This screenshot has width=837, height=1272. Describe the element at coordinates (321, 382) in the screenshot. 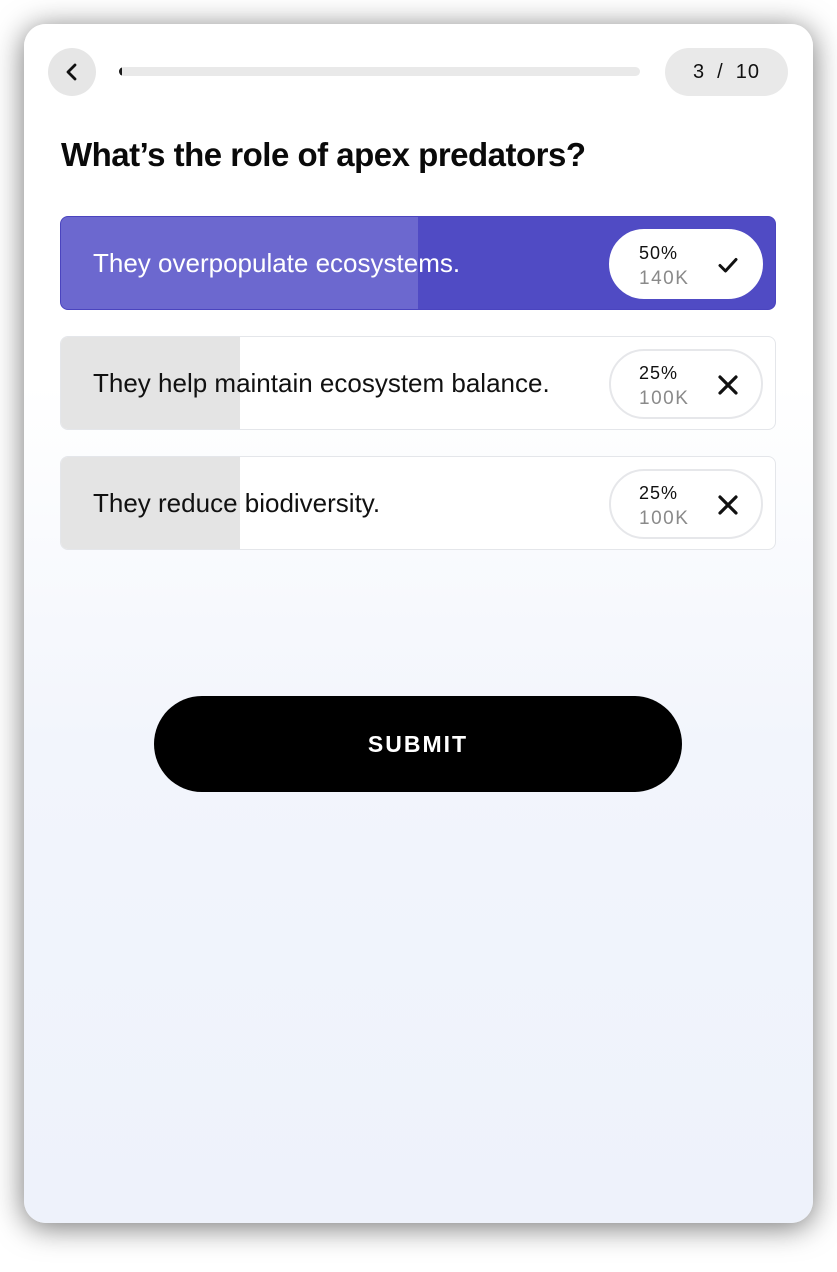

I see `answer-label: They help maintain ecosystem balance.` at that location.